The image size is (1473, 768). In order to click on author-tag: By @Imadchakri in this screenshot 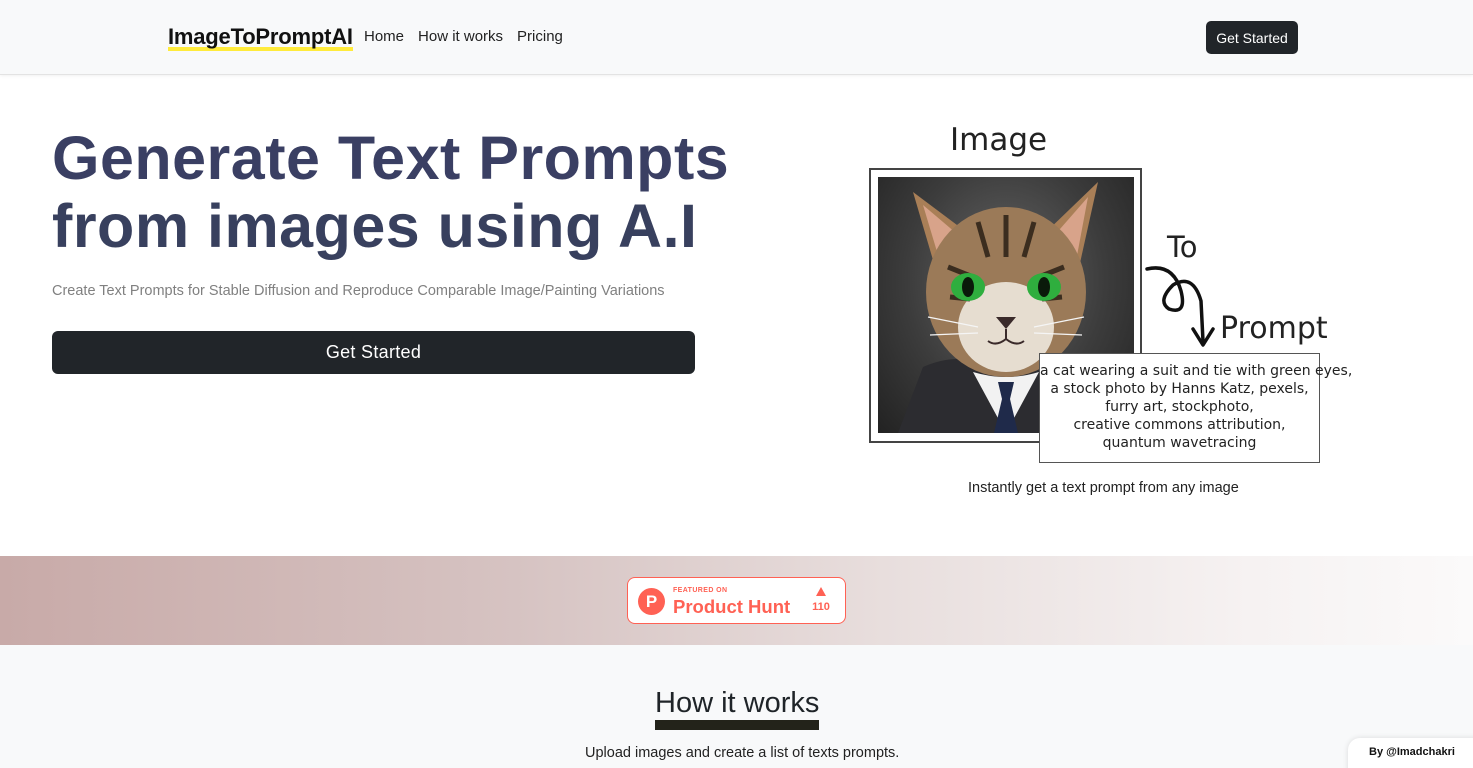, I will do `click(1410, 753)`.